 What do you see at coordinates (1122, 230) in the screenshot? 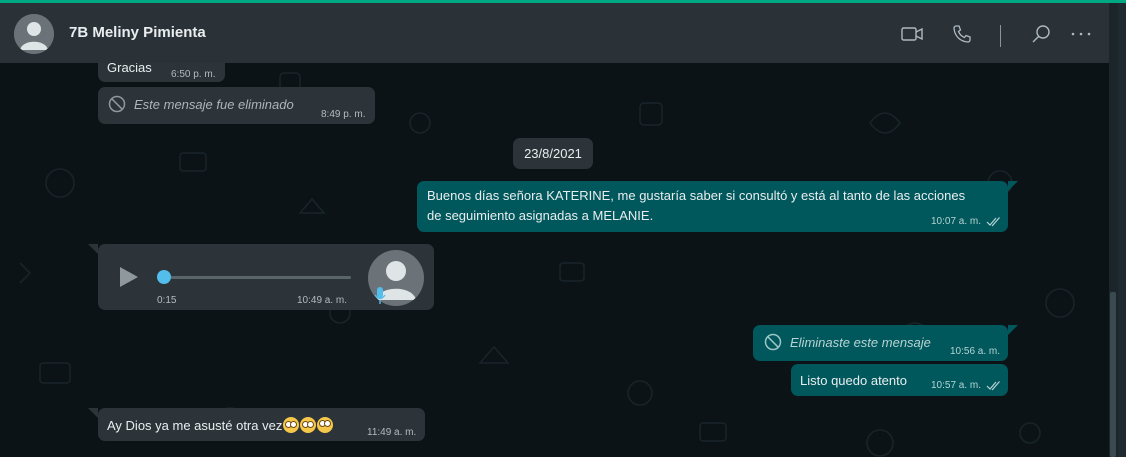
I see `window-edge` at bounding box center [1122, 230].